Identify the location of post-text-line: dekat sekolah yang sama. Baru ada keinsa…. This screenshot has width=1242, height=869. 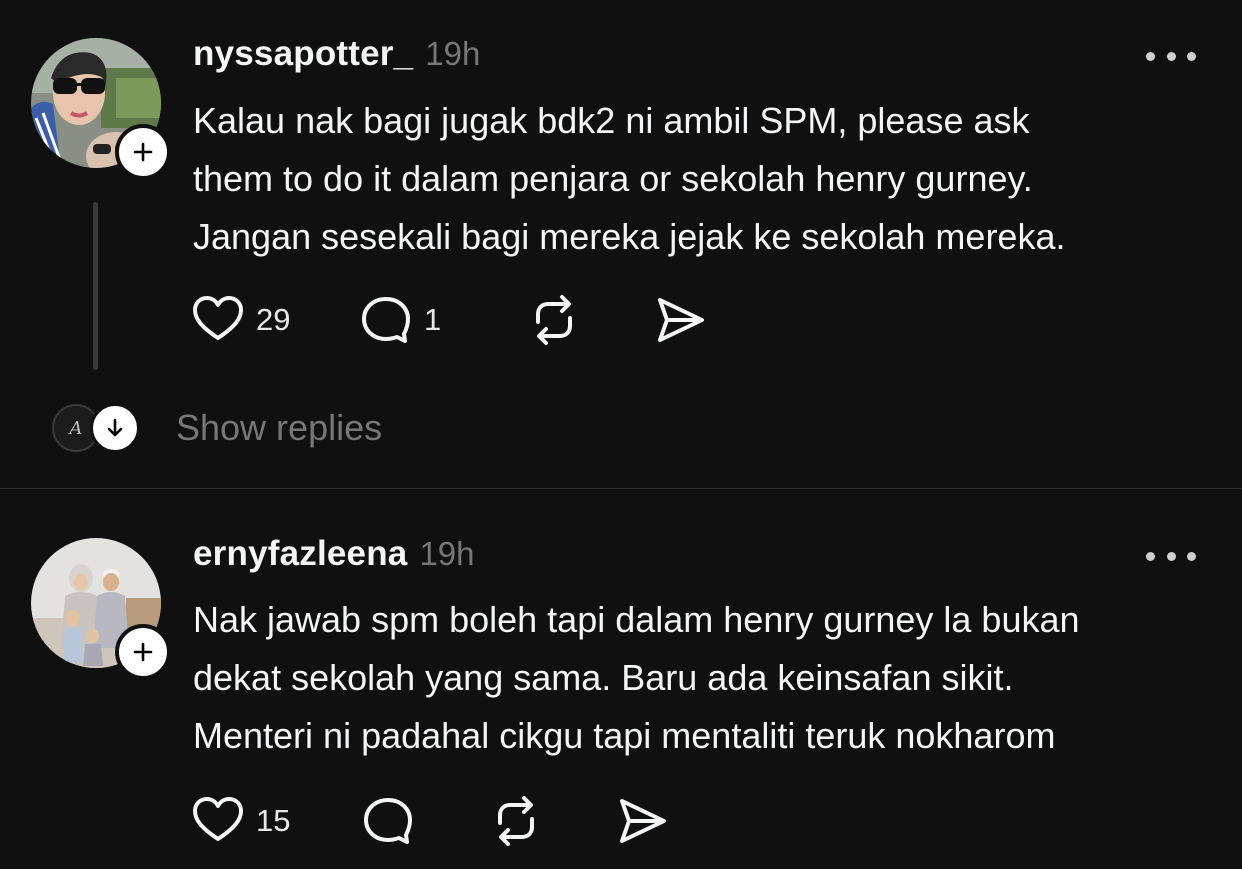
(603, 677).